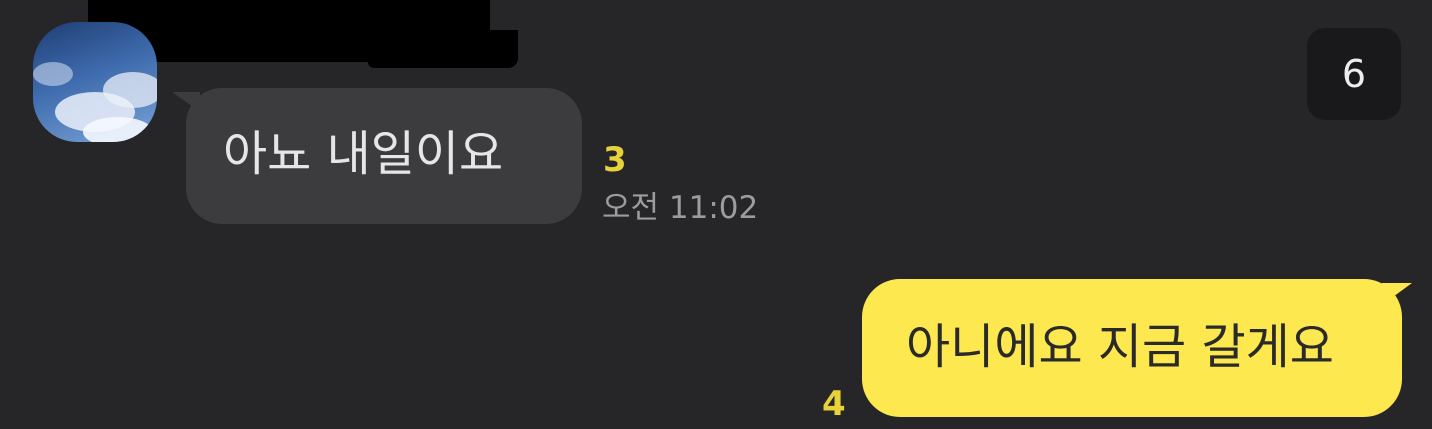 This screenshot has height=429, width=1432. Describe the element at coordinates (615, 160) in the screenshot. I see `incoming-unread-count: 3` at that location.